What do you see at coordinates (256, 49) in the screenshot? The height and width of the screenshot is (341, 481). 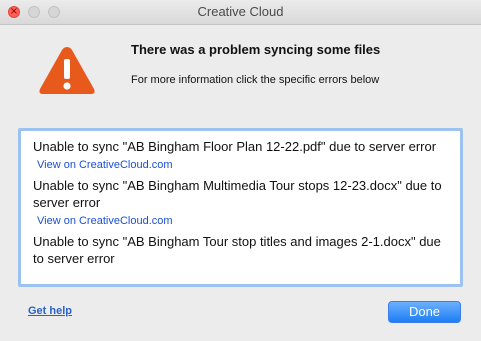 I see `dialog-heading: There was a problem syncing some files` at bounding box center [256, 49].